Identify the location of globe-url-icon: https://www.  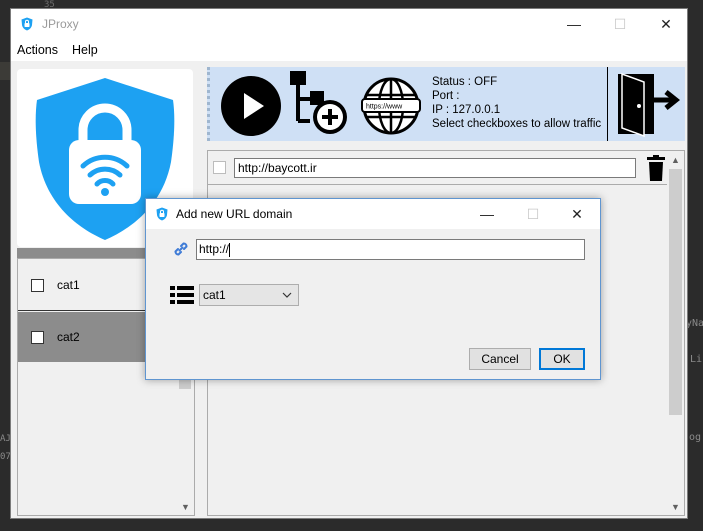
(391, 106).